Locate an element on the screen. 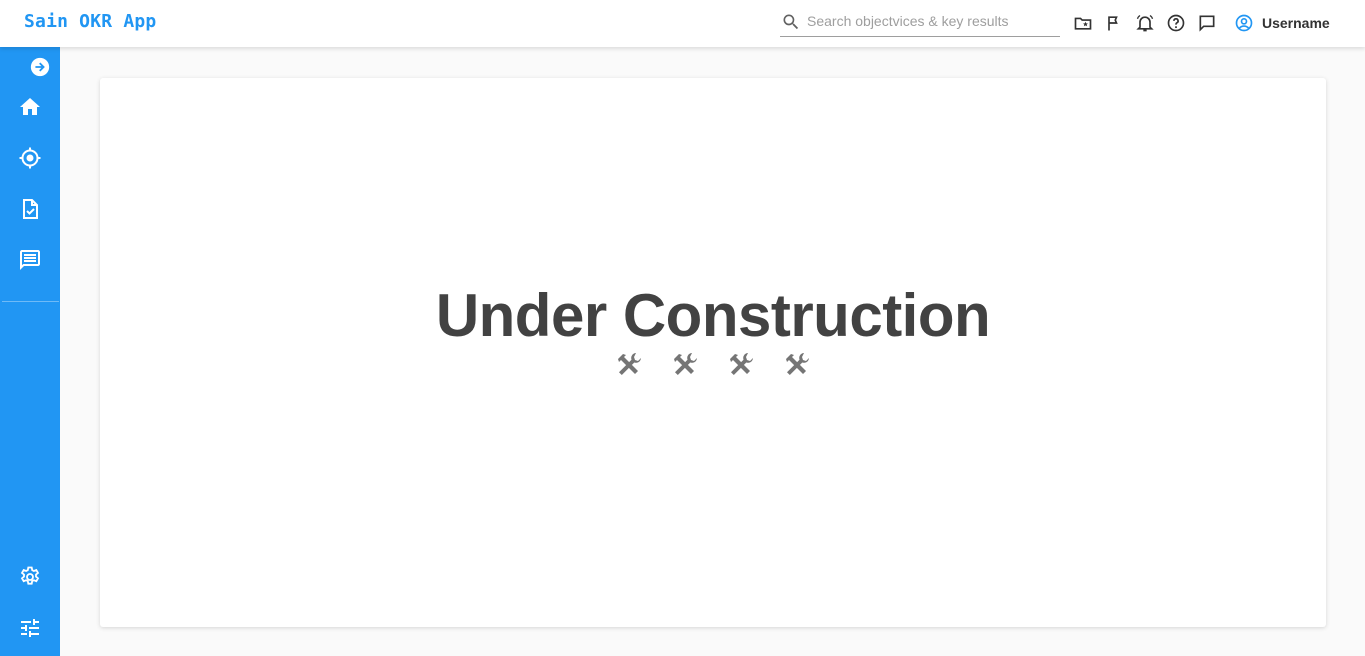 The image size is (1365, 656). username-label: Username is located at coordinates (1296, 23).